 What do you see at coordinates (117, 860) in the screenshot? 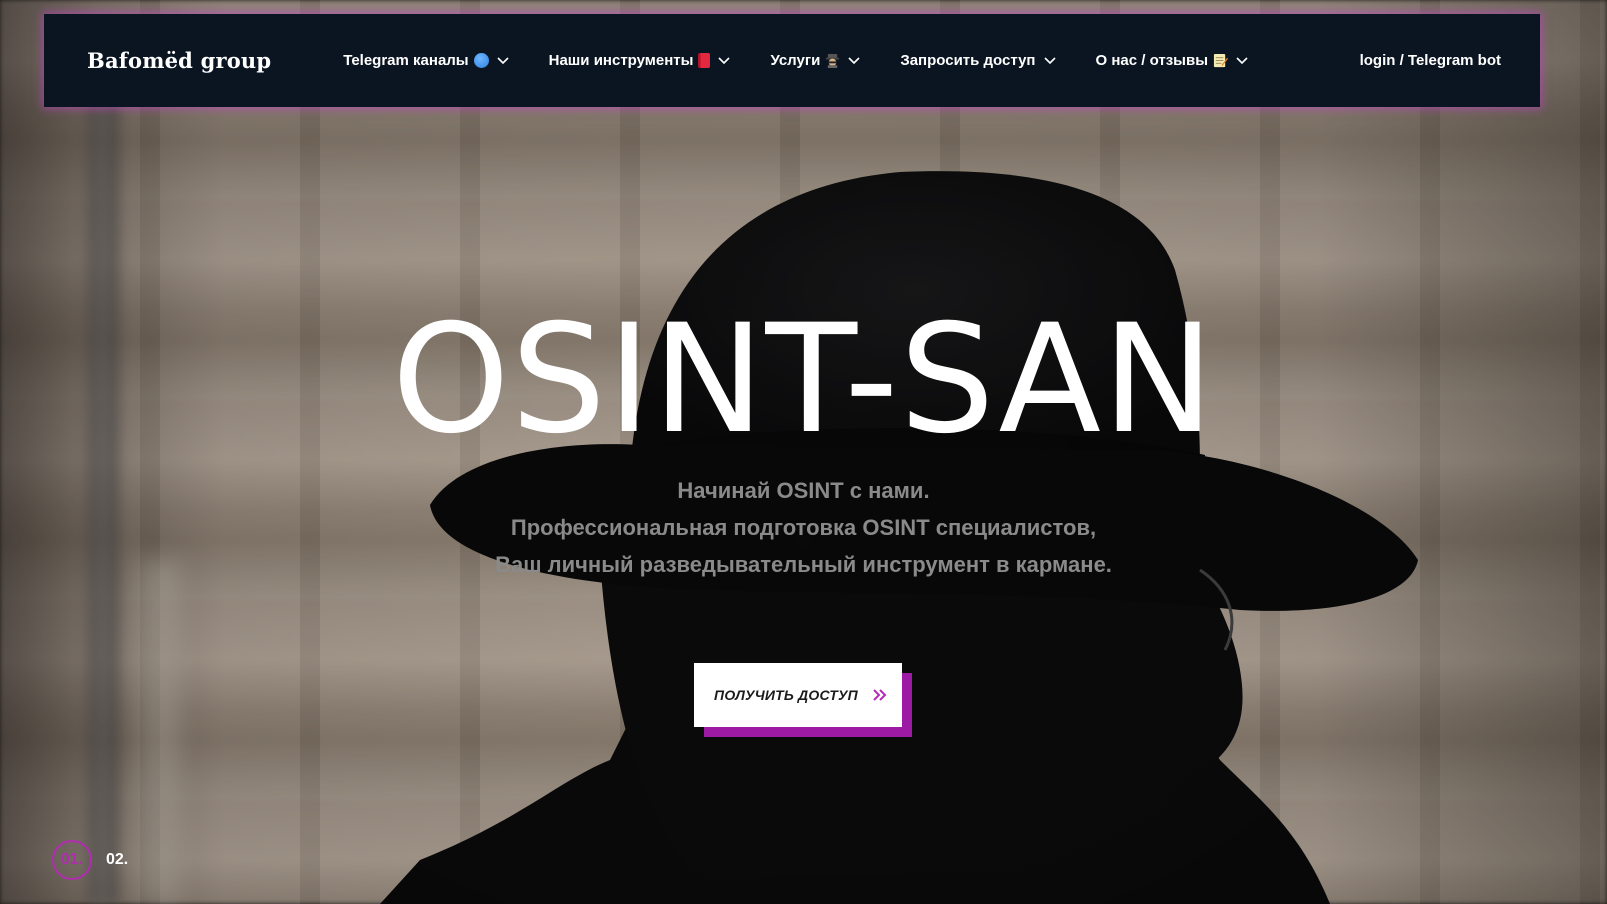
I see `slide-indicator-next: 02.` at bounding box center [117, 860].